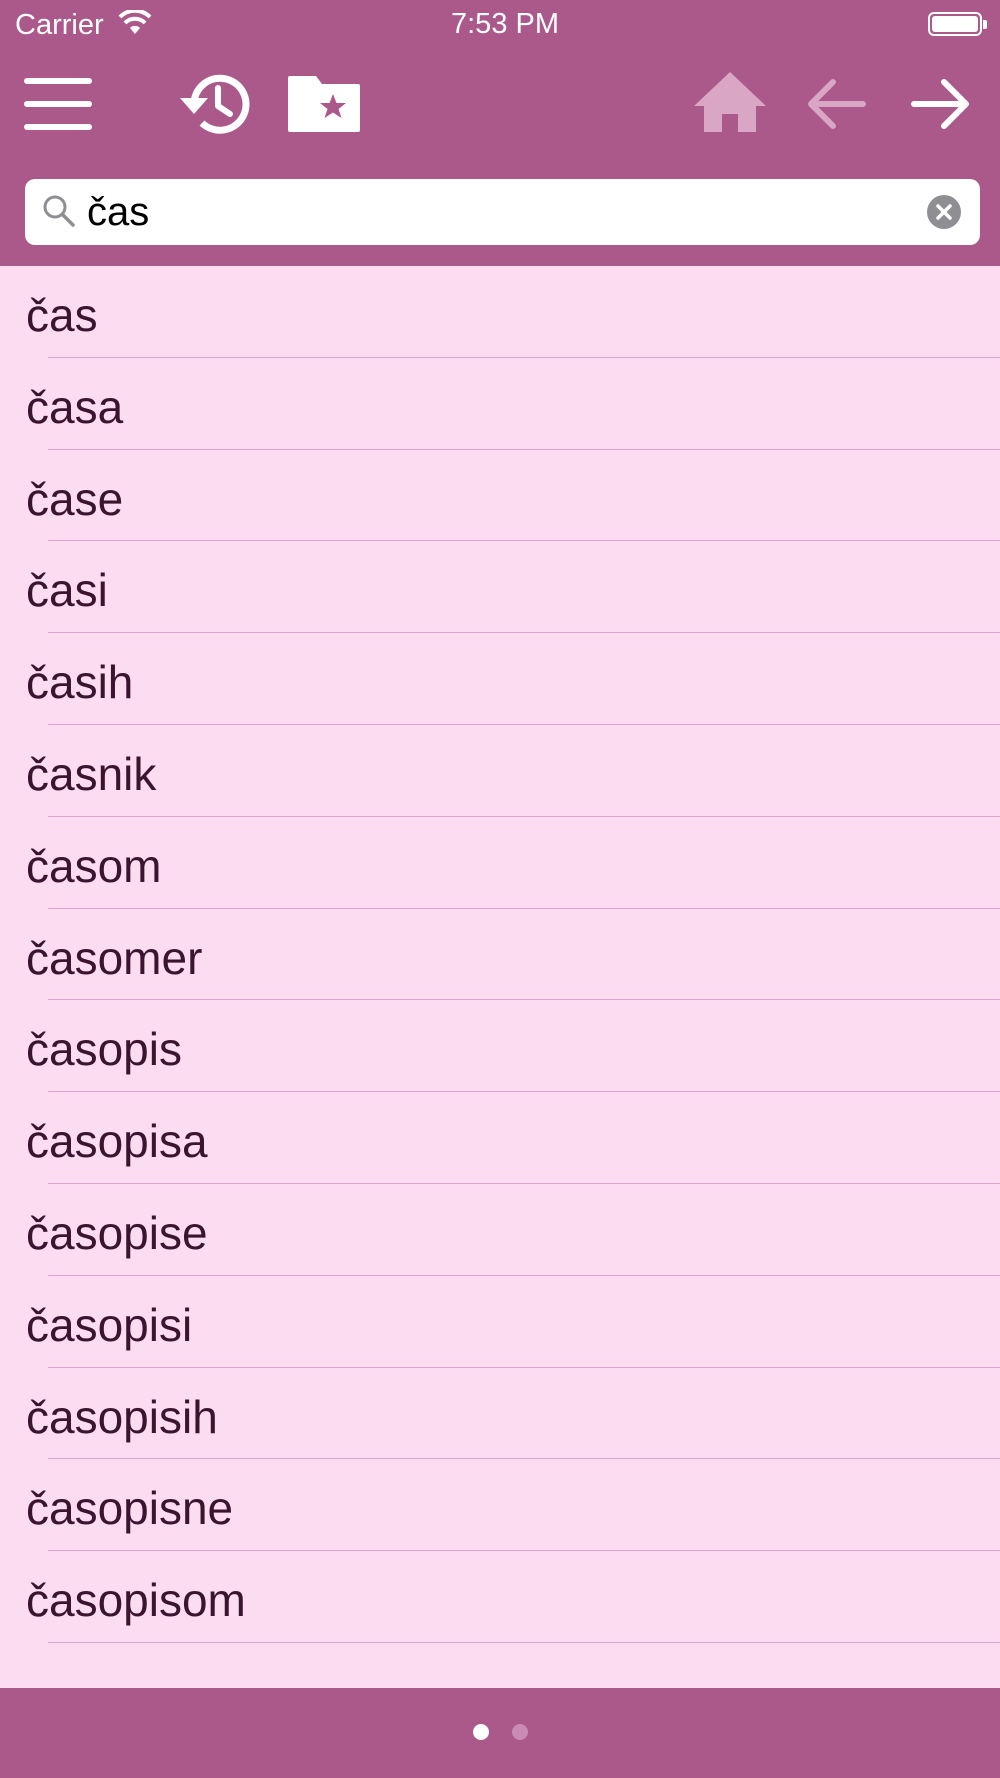  I want to click on result-row: čas, so click(500, 312).